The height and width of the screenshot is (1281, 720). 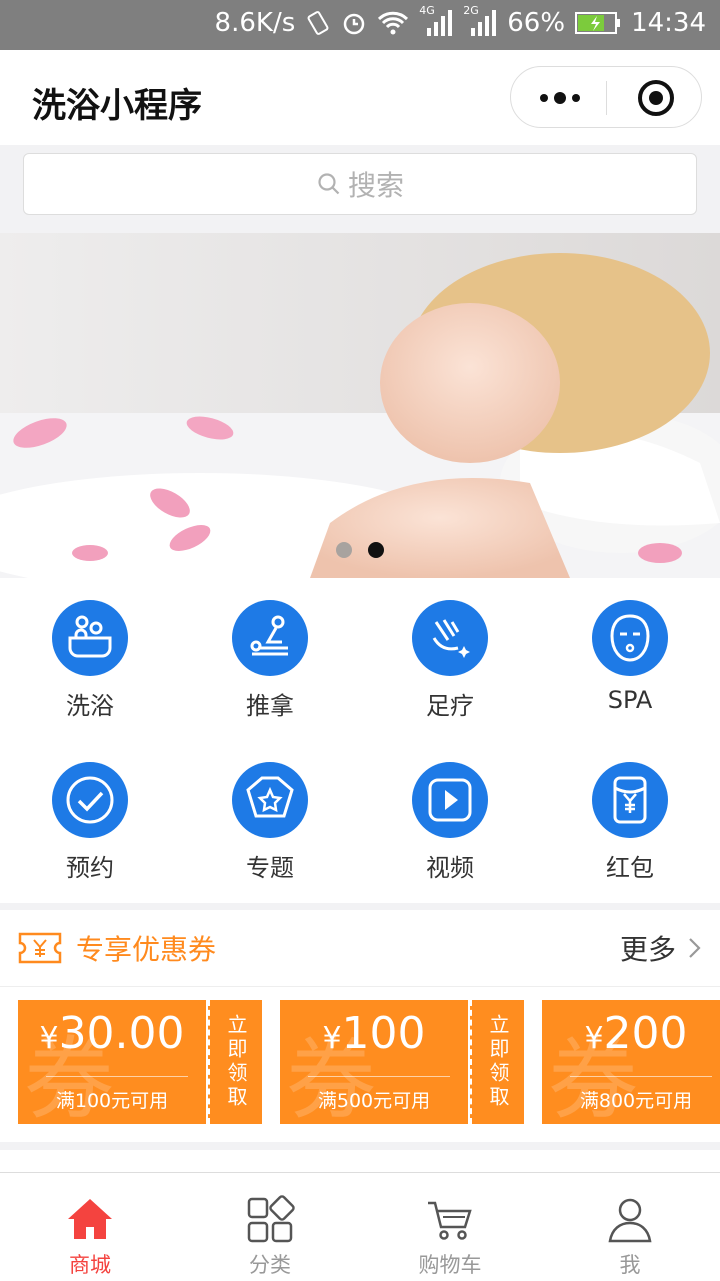 I want to click on check-circle-icon, so click(x=90, y=800).